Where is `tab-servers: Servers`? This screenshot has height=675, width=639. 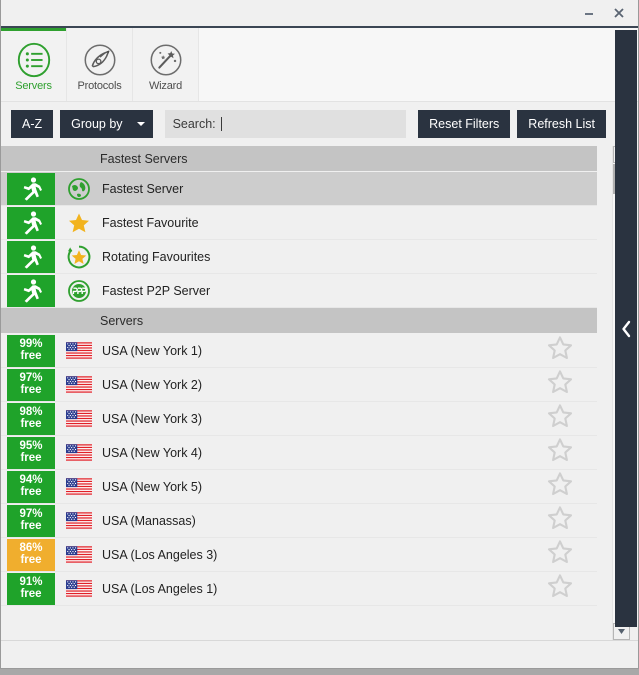
tab-servers: Servers is located at coordinates (34, 64).